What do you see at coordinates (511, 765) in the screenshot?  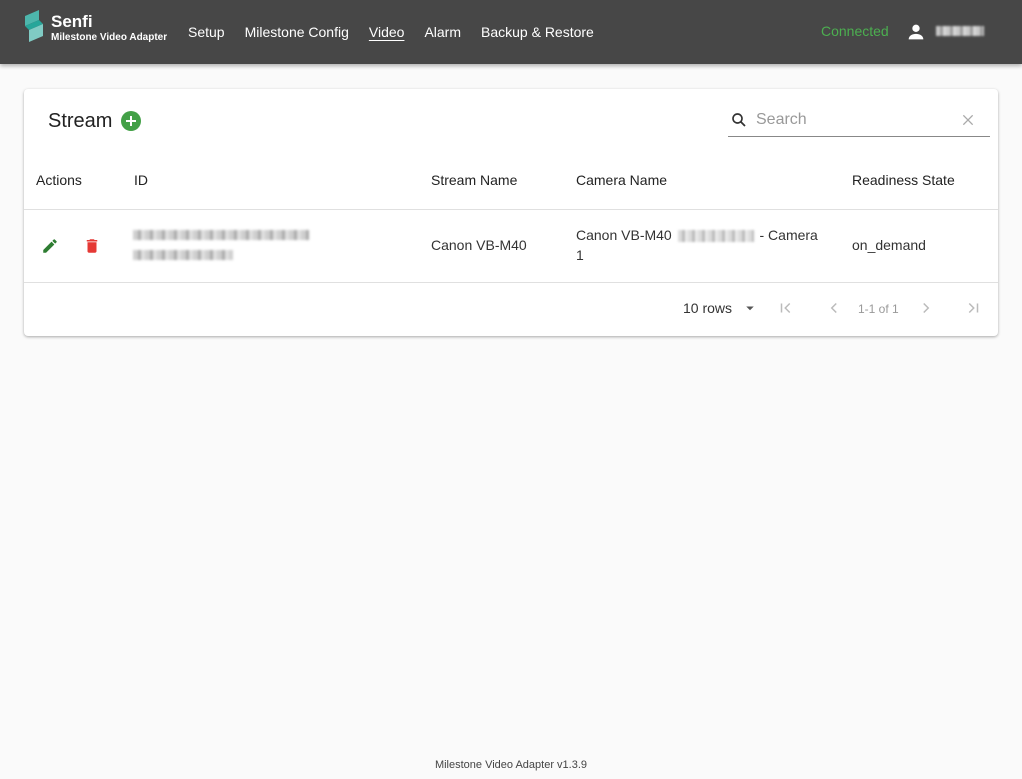 I see `footer-version: Milestone Video Adapter v1.3.9` at bounding box center [511, 765].